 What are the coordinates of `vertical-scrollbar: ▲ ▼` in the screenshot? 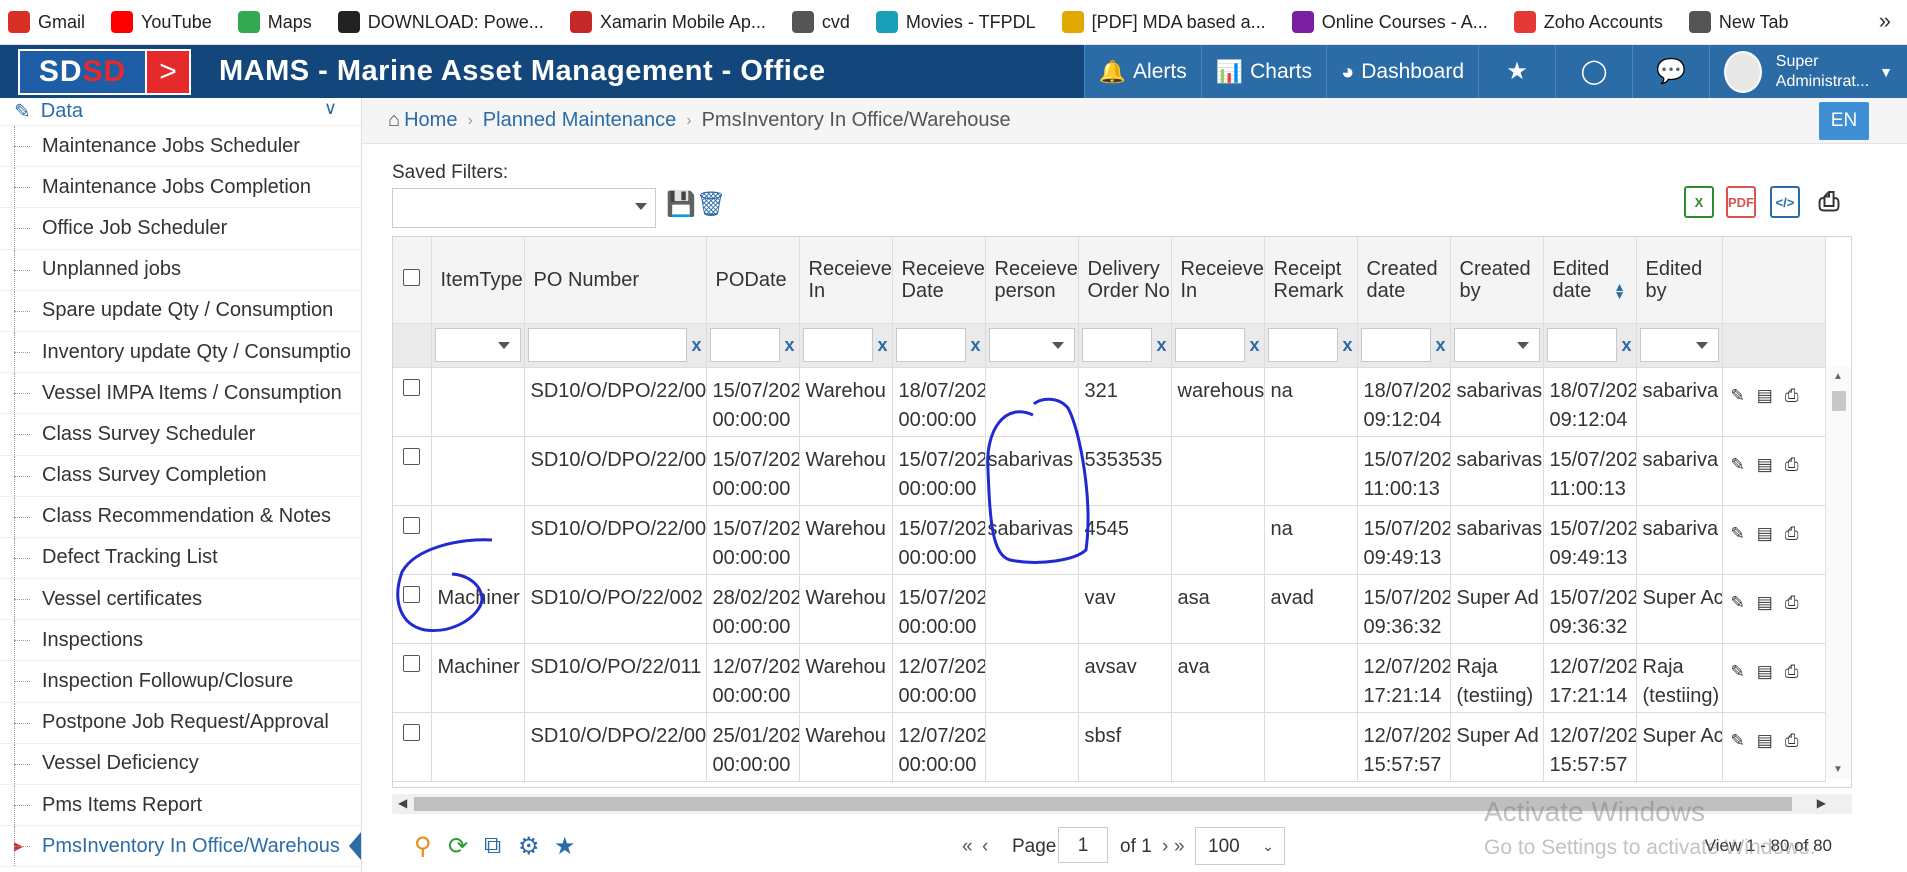 It's located at (1838, 573).